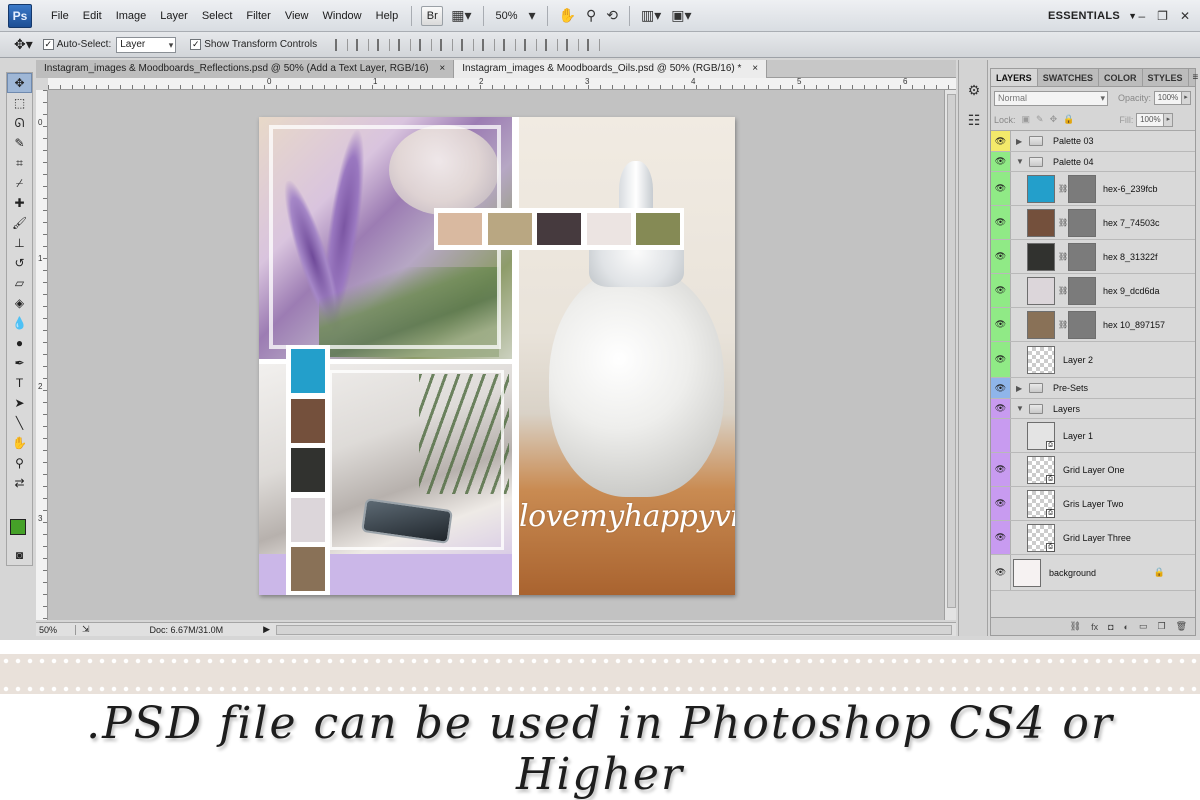 The image size is (1200, 800). I want to click on layer-hex-7: 👁 ⛓ hex 7_74503c, so click(1093, 223).